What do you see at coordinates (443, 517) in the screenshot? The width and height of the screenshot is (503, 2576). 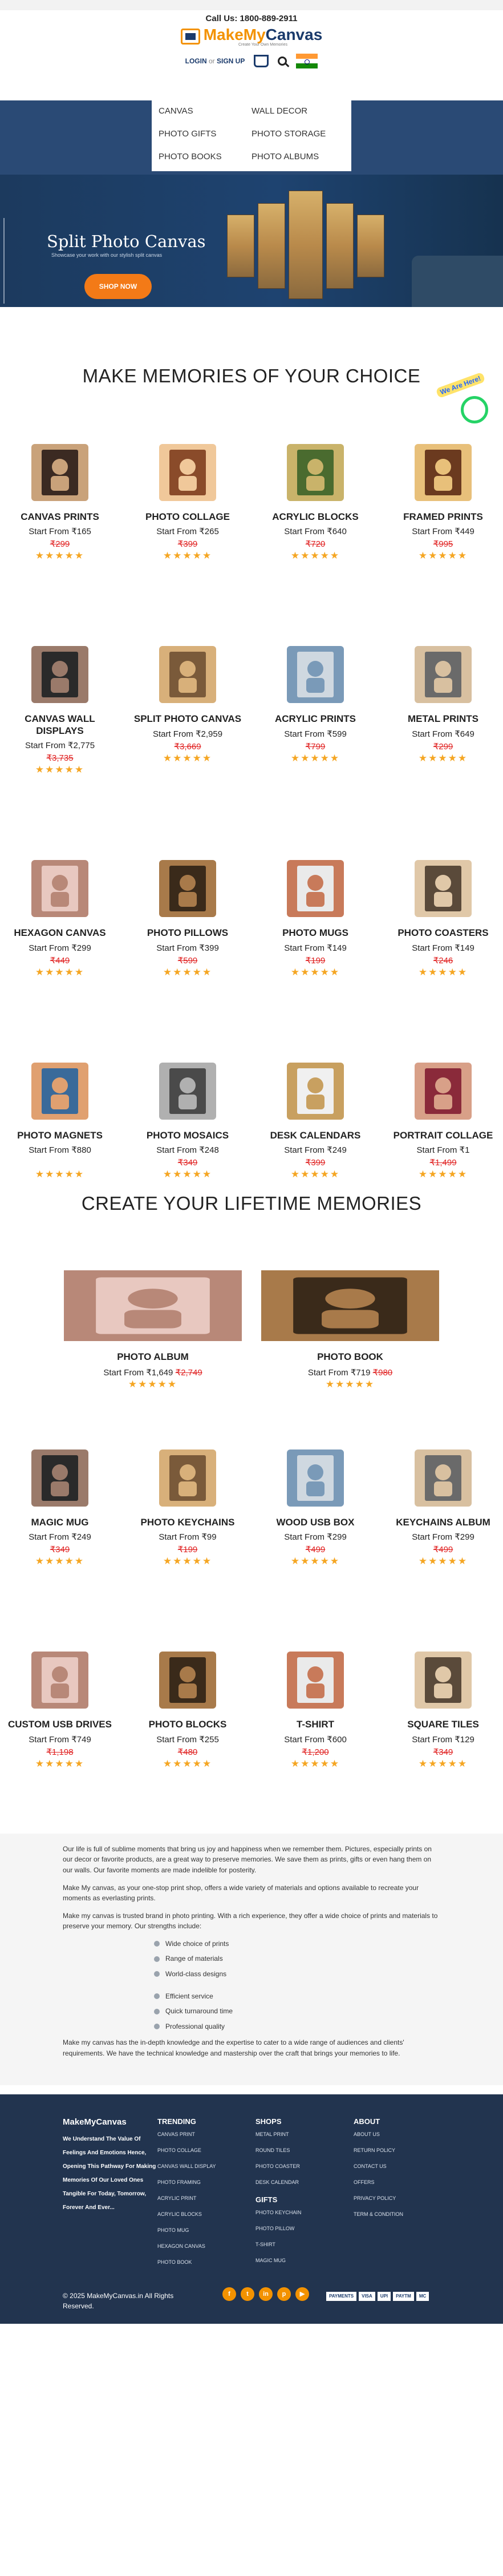 I see `product-name: FRAMED PRINTS` at bounding box center [443, 517].